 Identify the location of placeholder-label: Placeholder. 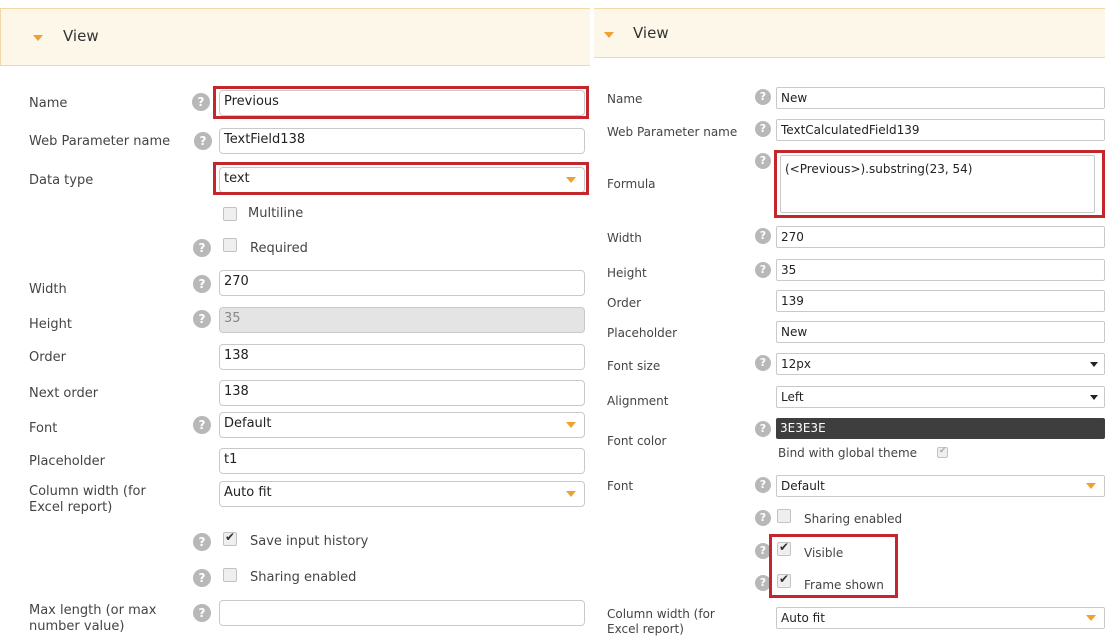
(642, 333).